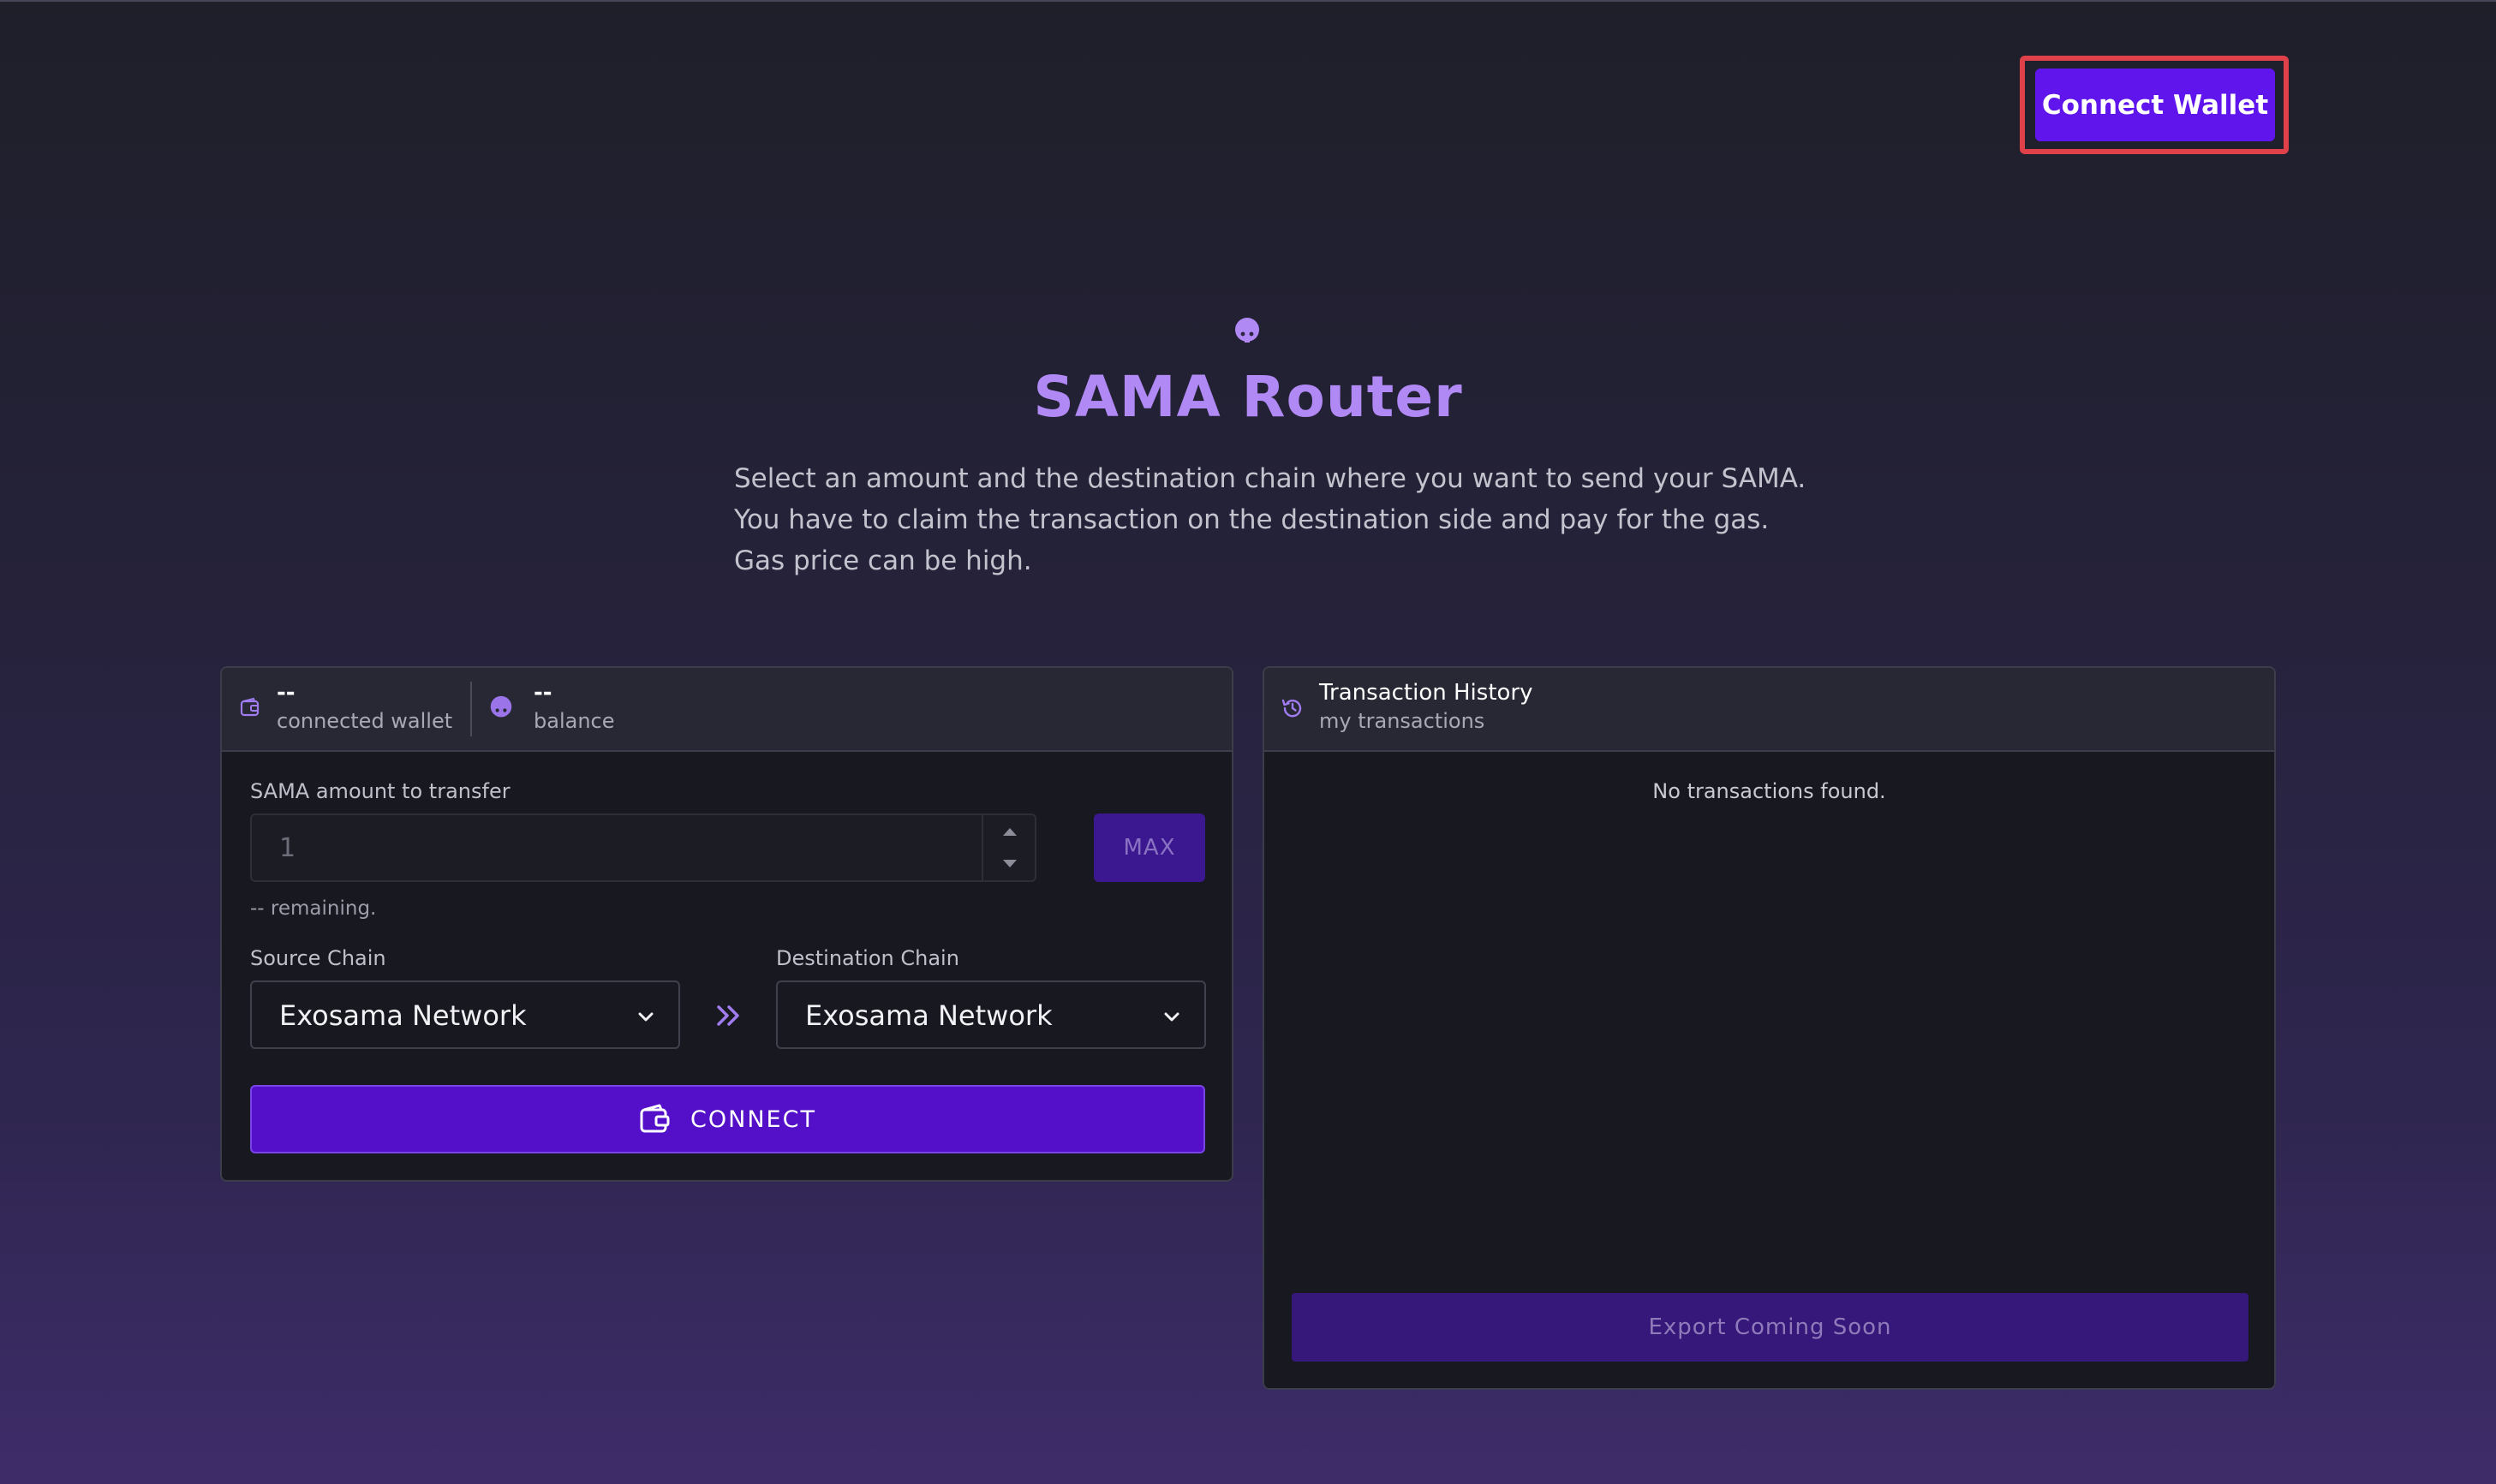  Describe the element at coordinates (753, 1119) in the screenshot. I see `connect-button-label: CONNECT` at that location.